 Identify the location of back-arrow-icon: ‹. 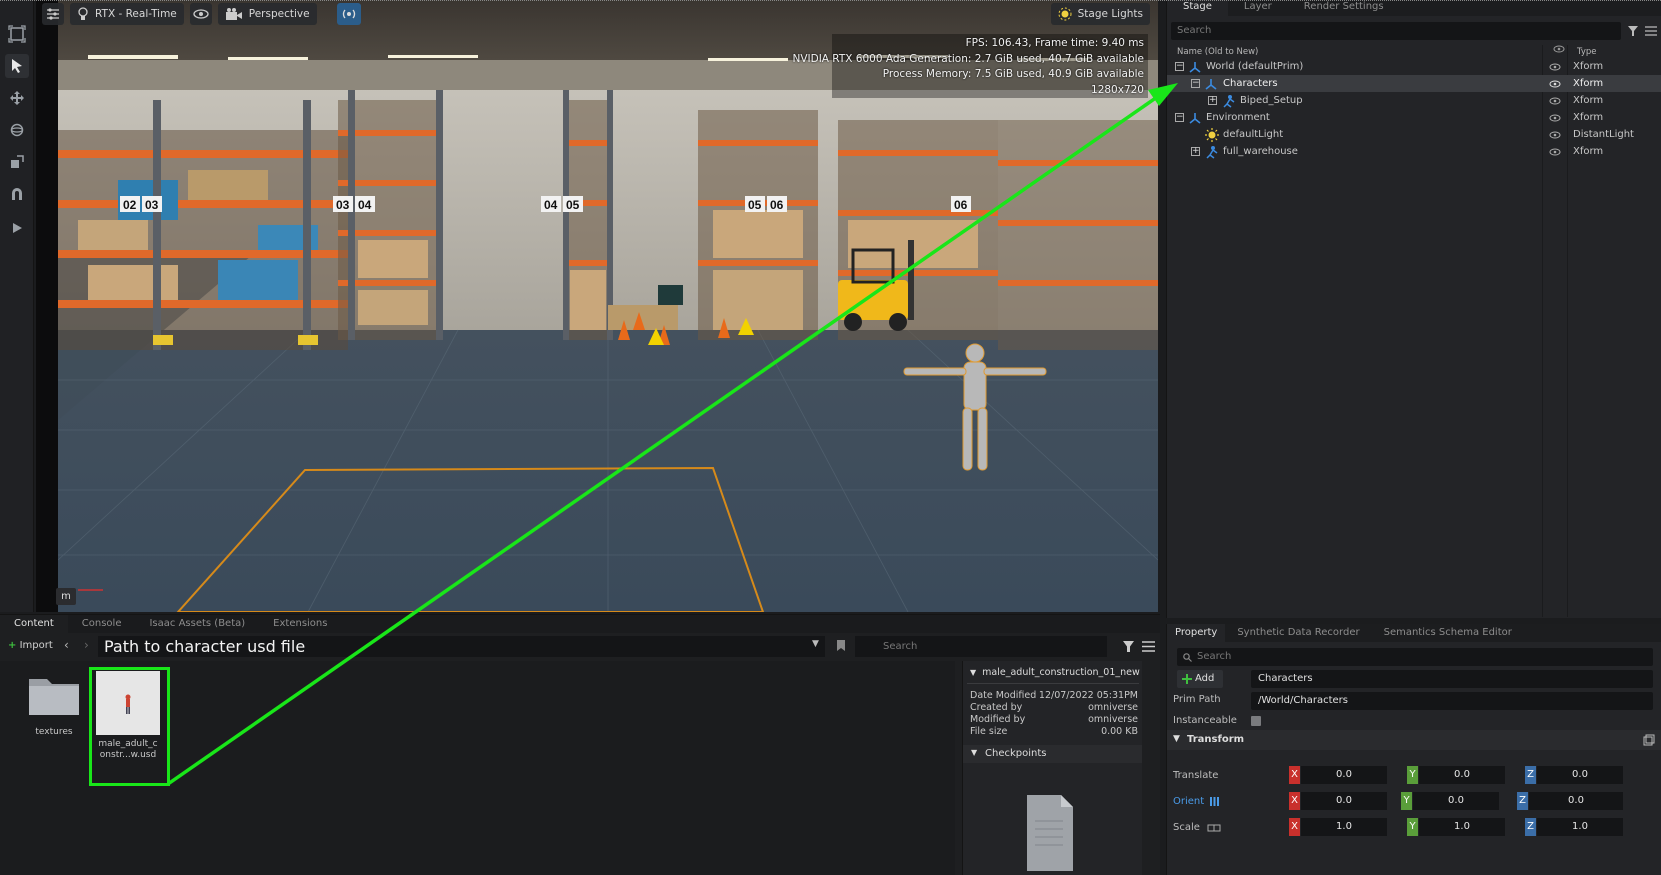
(66, 645).